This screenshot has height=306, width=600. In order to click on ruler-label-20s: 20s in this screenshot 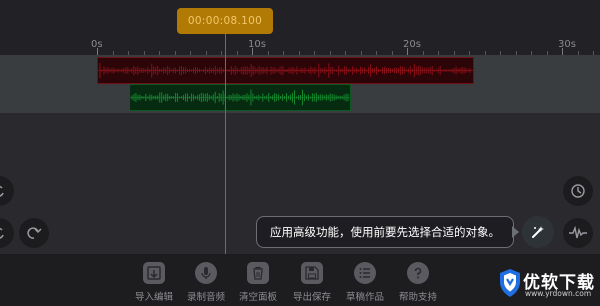, I will do `click(412, 44)`.